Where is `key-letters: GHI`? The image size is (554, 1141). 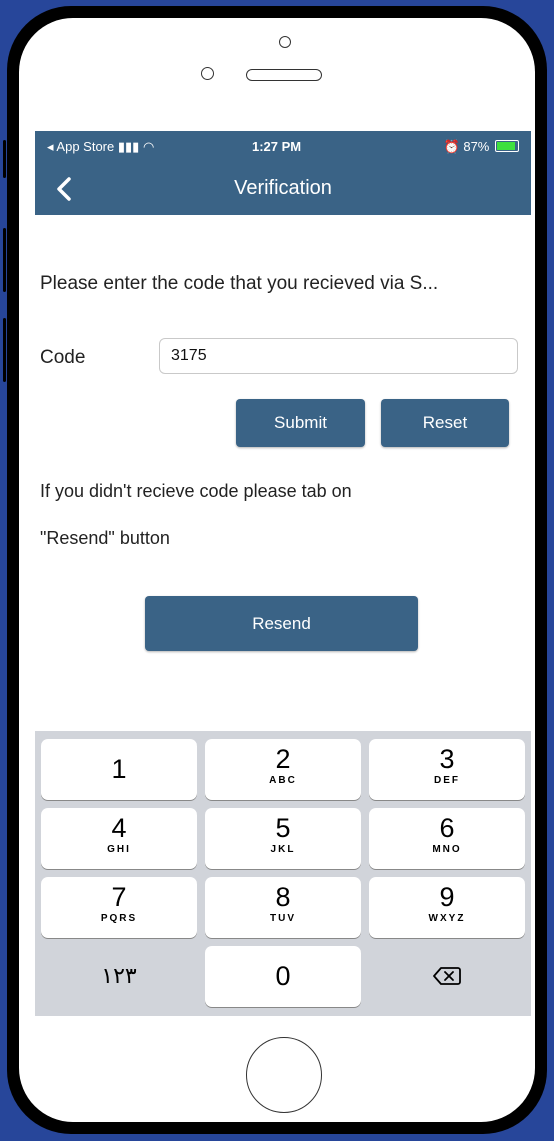 key-letters: GHI is located at coordinates (119, 849).